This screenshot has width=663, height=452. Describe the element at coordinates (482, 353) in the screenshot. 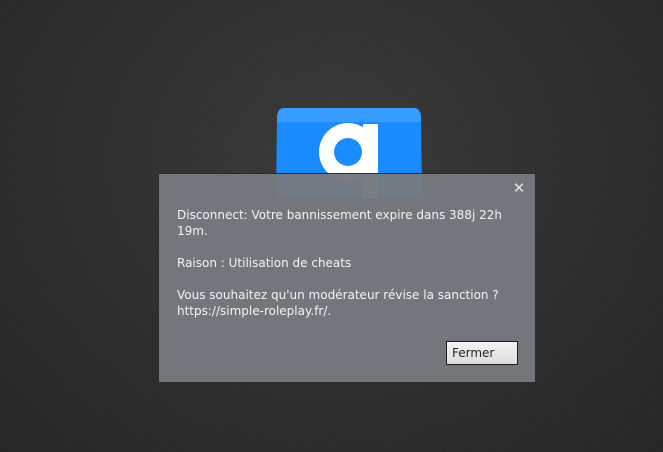

I see `close-button: Fermer` at that location.